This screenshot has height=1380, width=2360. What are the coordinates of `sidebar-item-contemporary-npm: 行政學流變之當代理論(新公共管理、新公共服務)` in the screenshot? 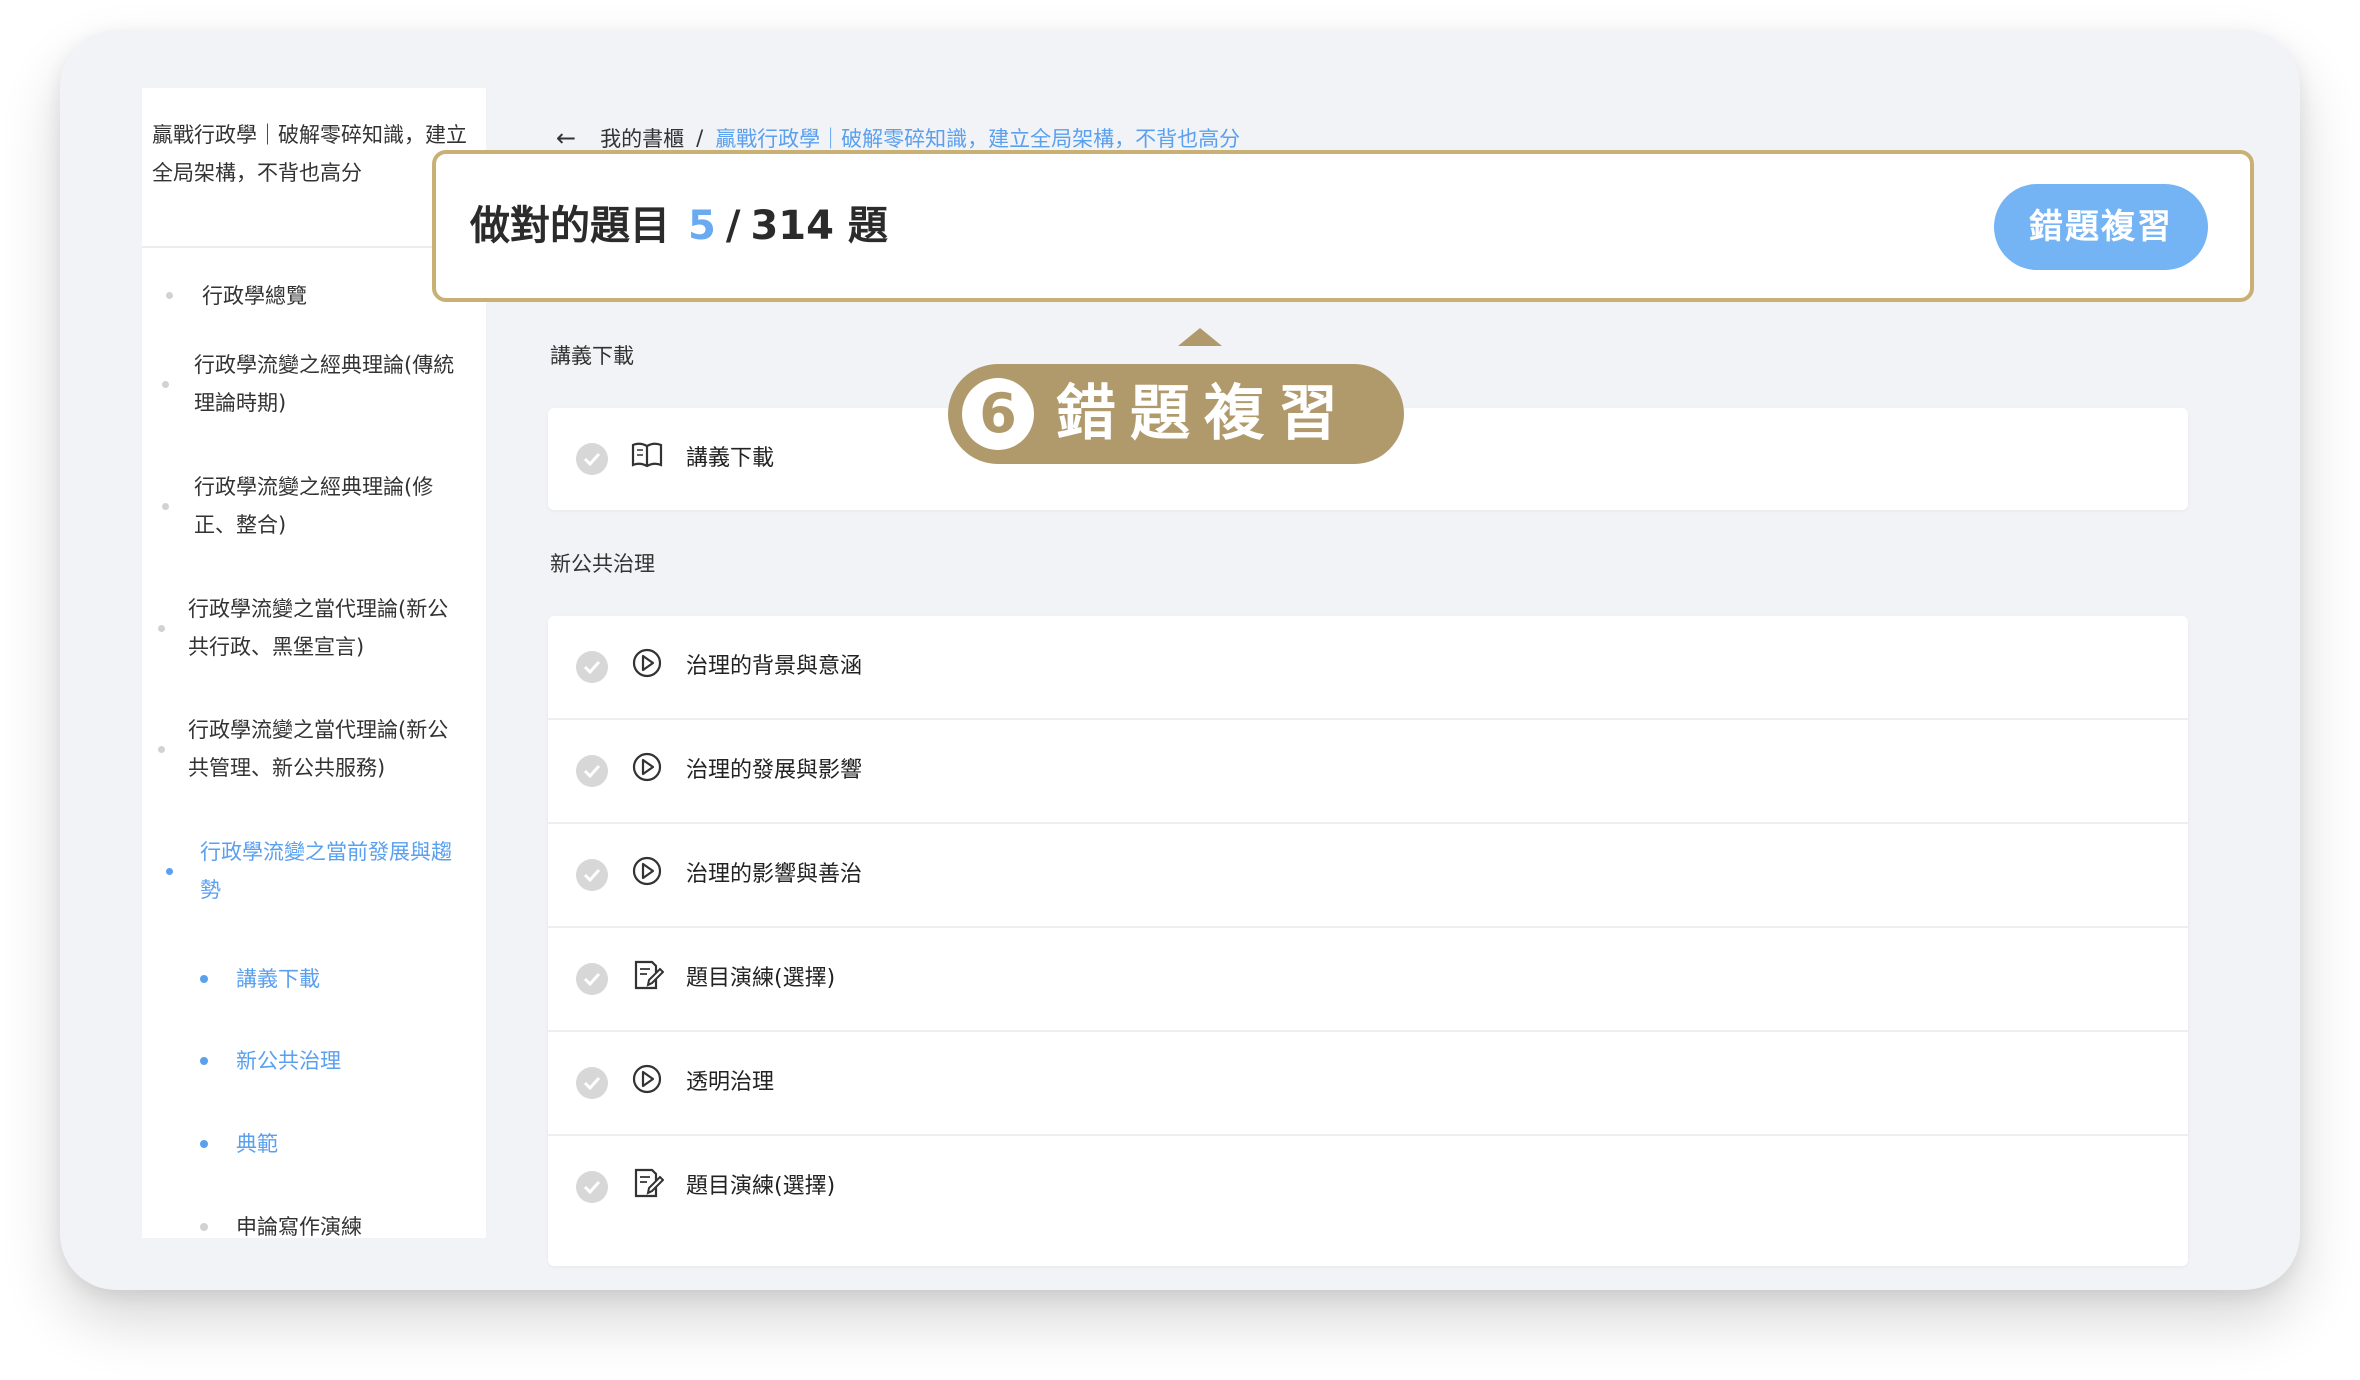 It's located at (314, 750).